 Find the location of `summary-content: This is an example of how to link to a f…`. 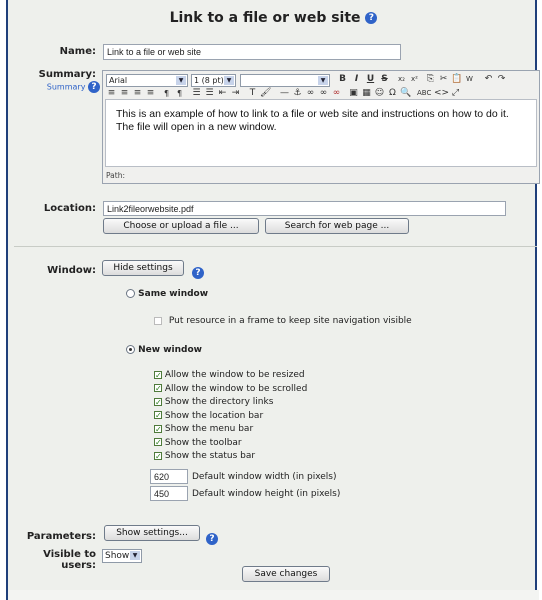

summary-content: This is an example of how to link to a f… is located at coordinates (321, 133).